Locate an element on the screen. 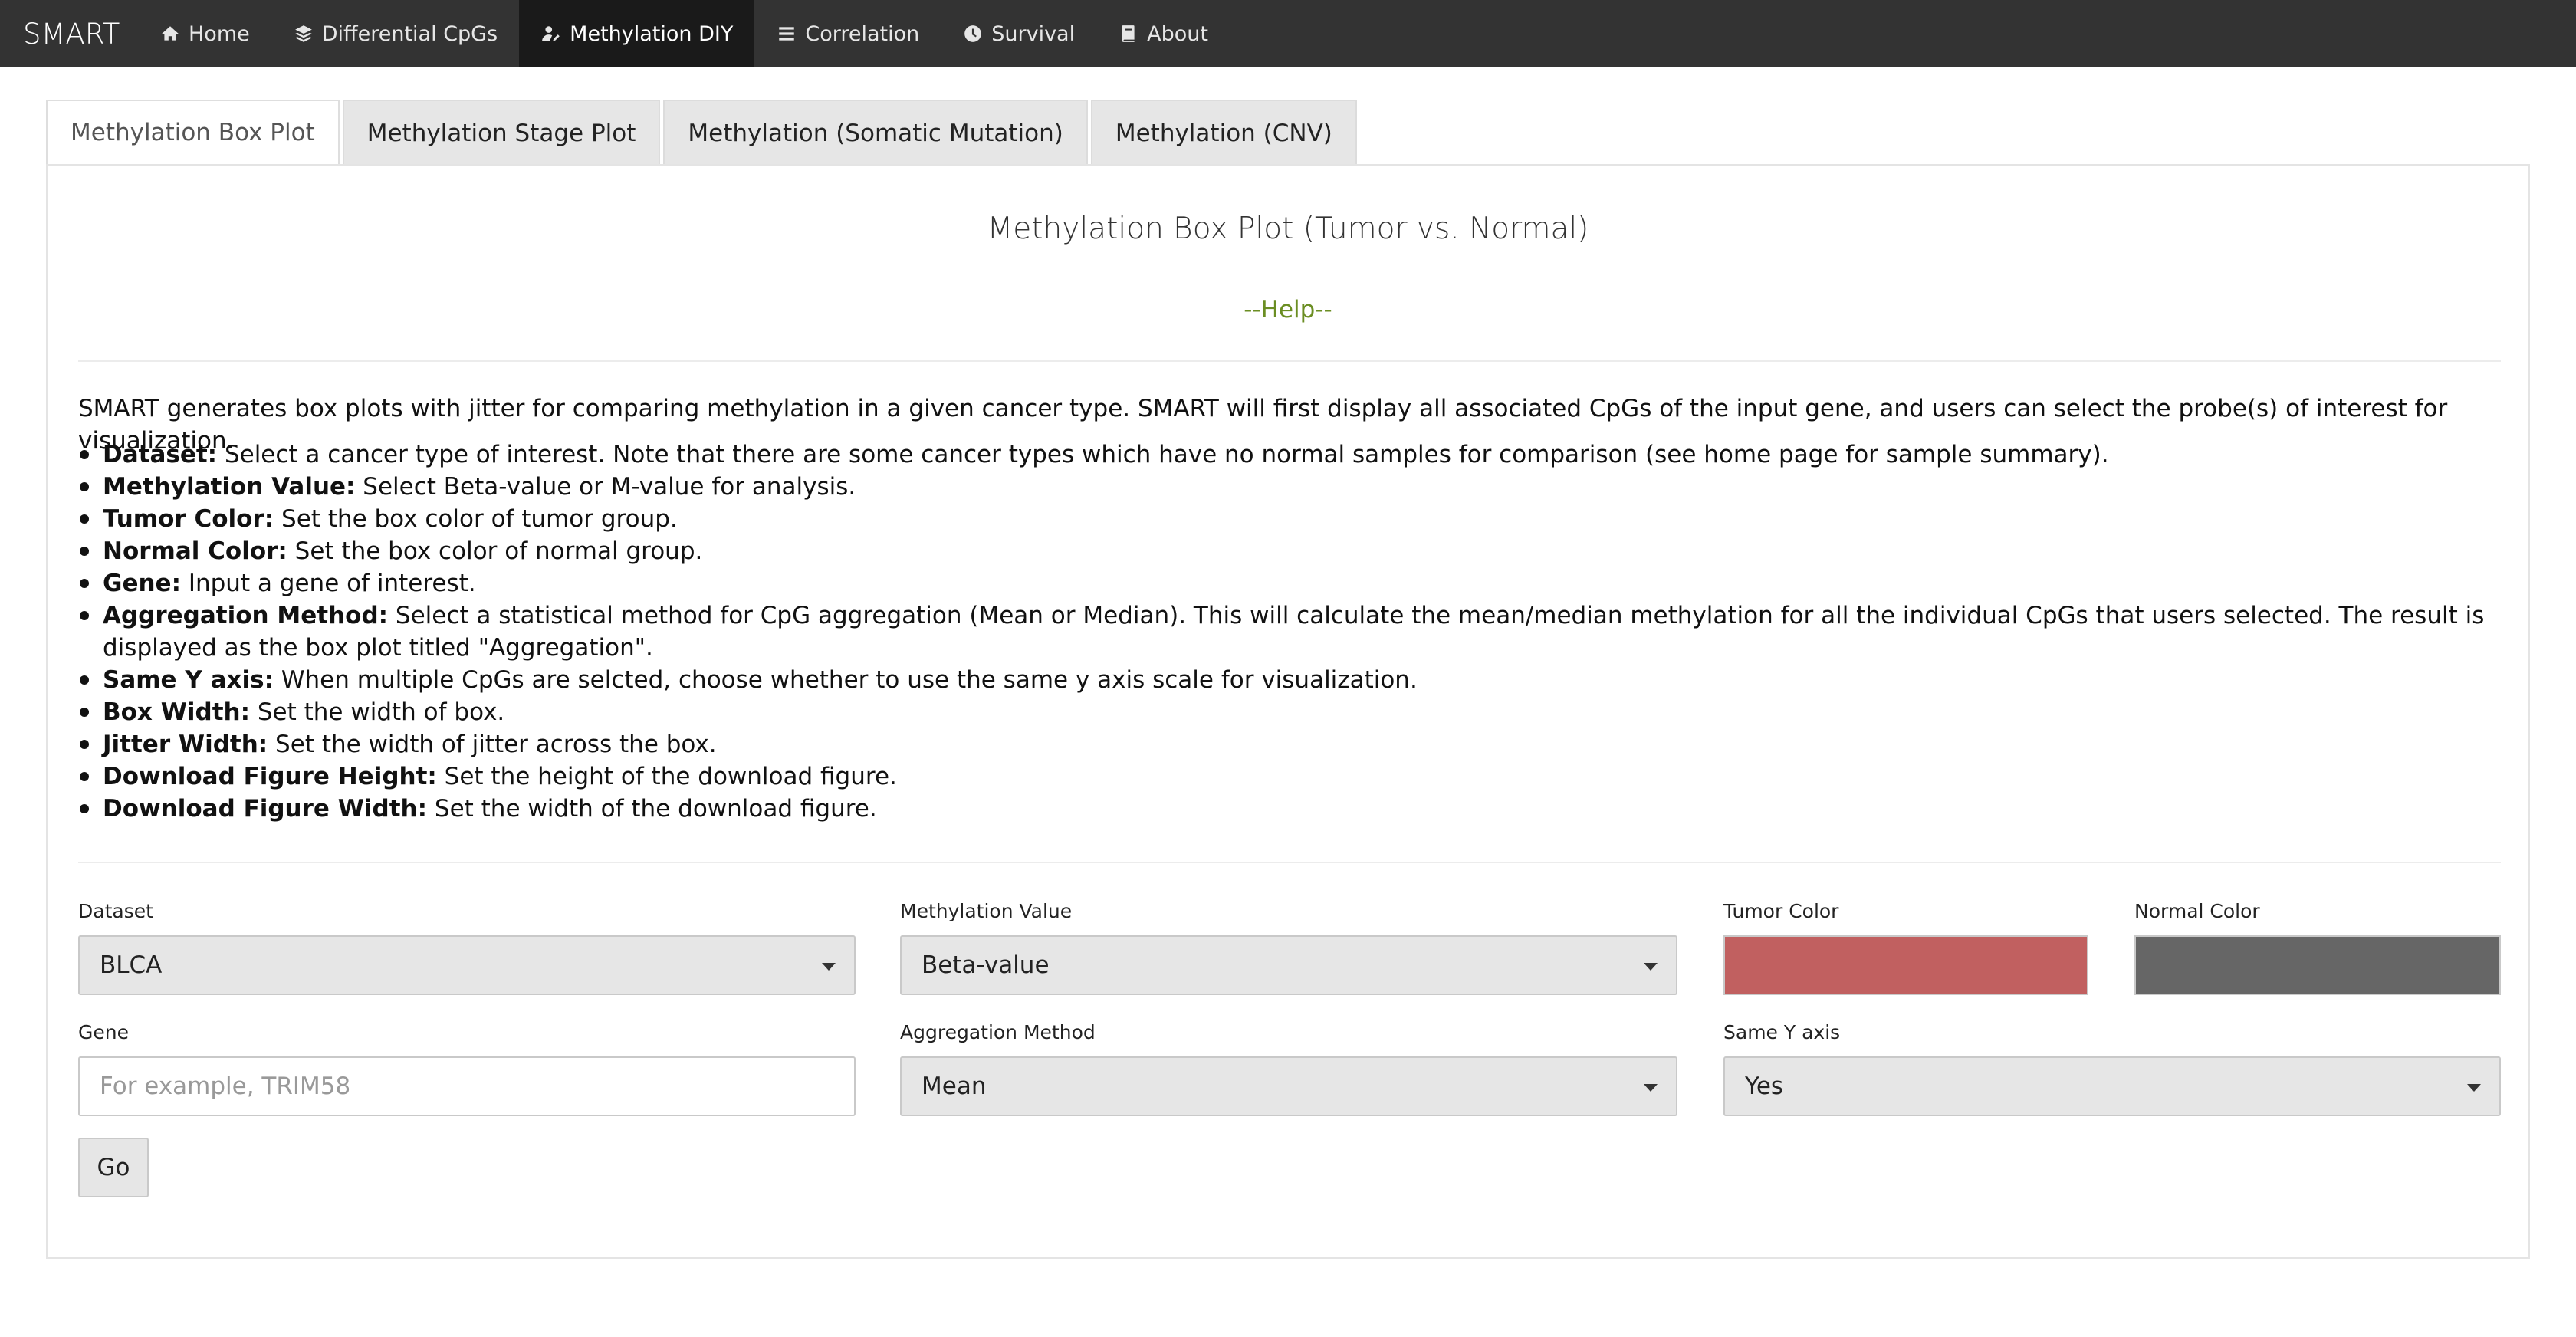 This screenshot has width=2576, height=1337. list-item-text: Set the width of the download figure. is located at coordinates (652, 809).